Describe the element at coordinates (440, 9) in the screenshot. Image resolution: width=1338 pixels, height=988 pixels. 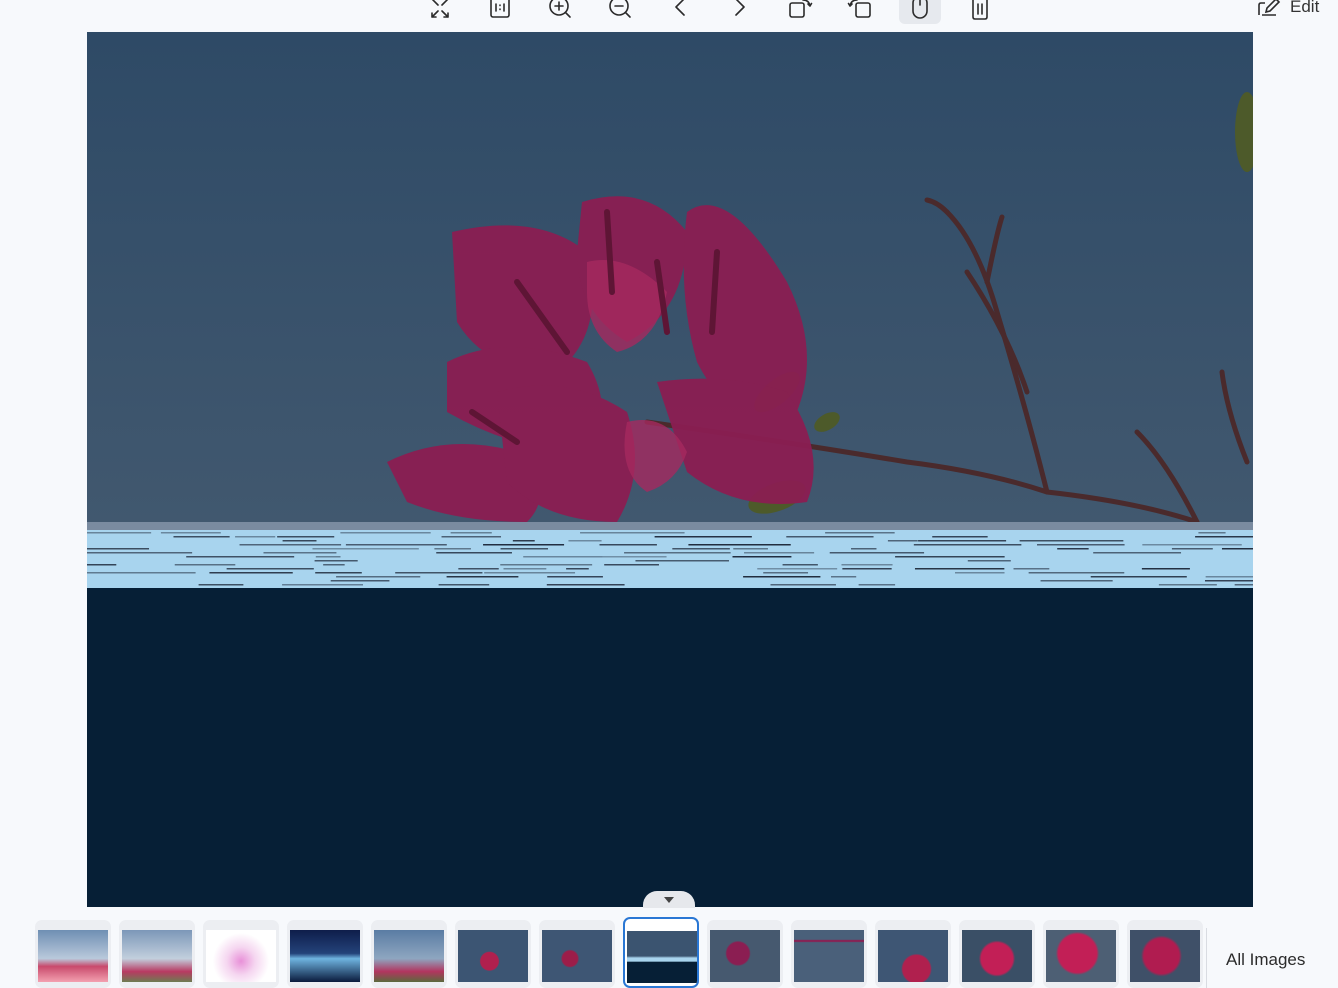
I see `fullscreen-icon` at that location.